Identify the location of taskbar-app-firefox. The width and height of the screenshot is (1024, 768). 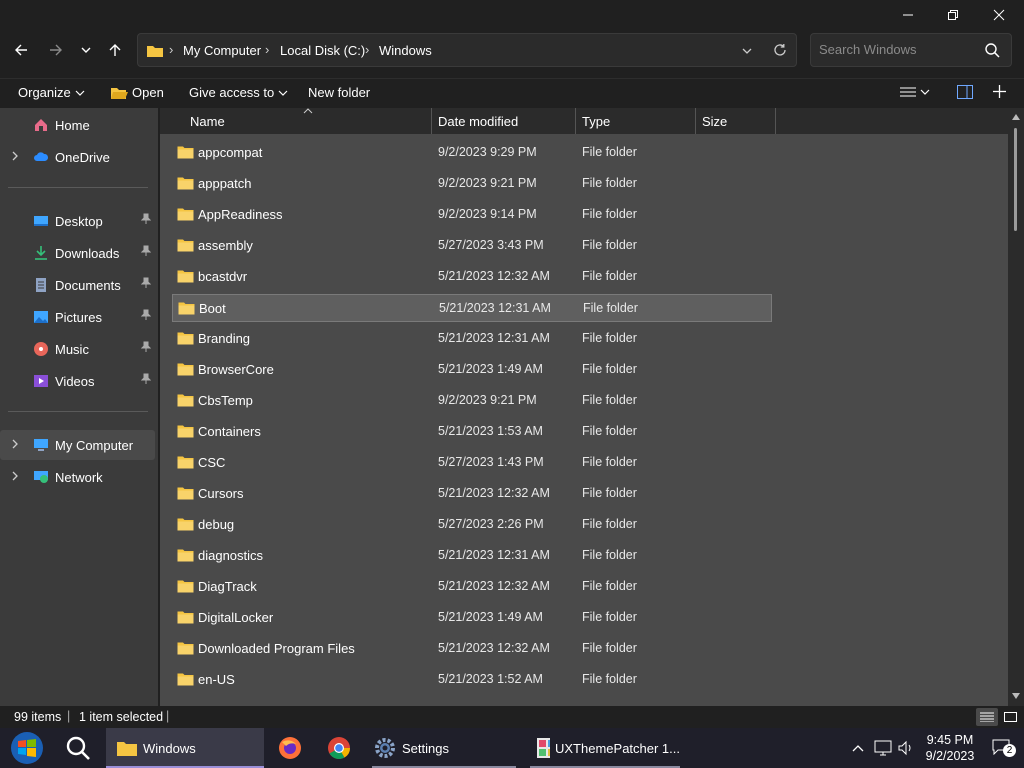
(290, 748).